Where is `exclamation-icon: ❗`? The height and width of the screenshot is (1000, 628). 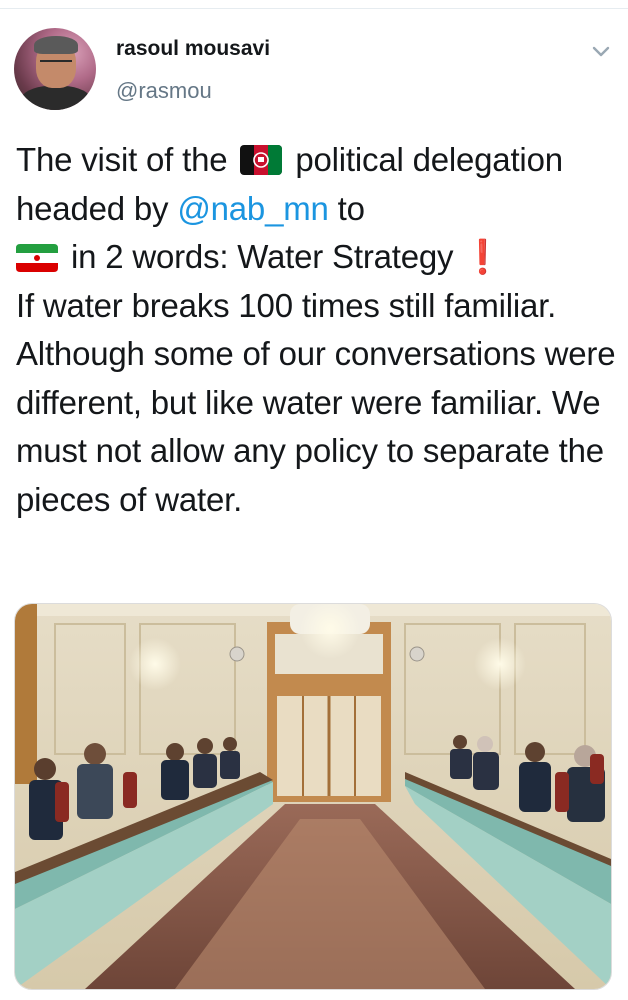 exclamation-icon: ❗ is located at coordinates (483, 256).